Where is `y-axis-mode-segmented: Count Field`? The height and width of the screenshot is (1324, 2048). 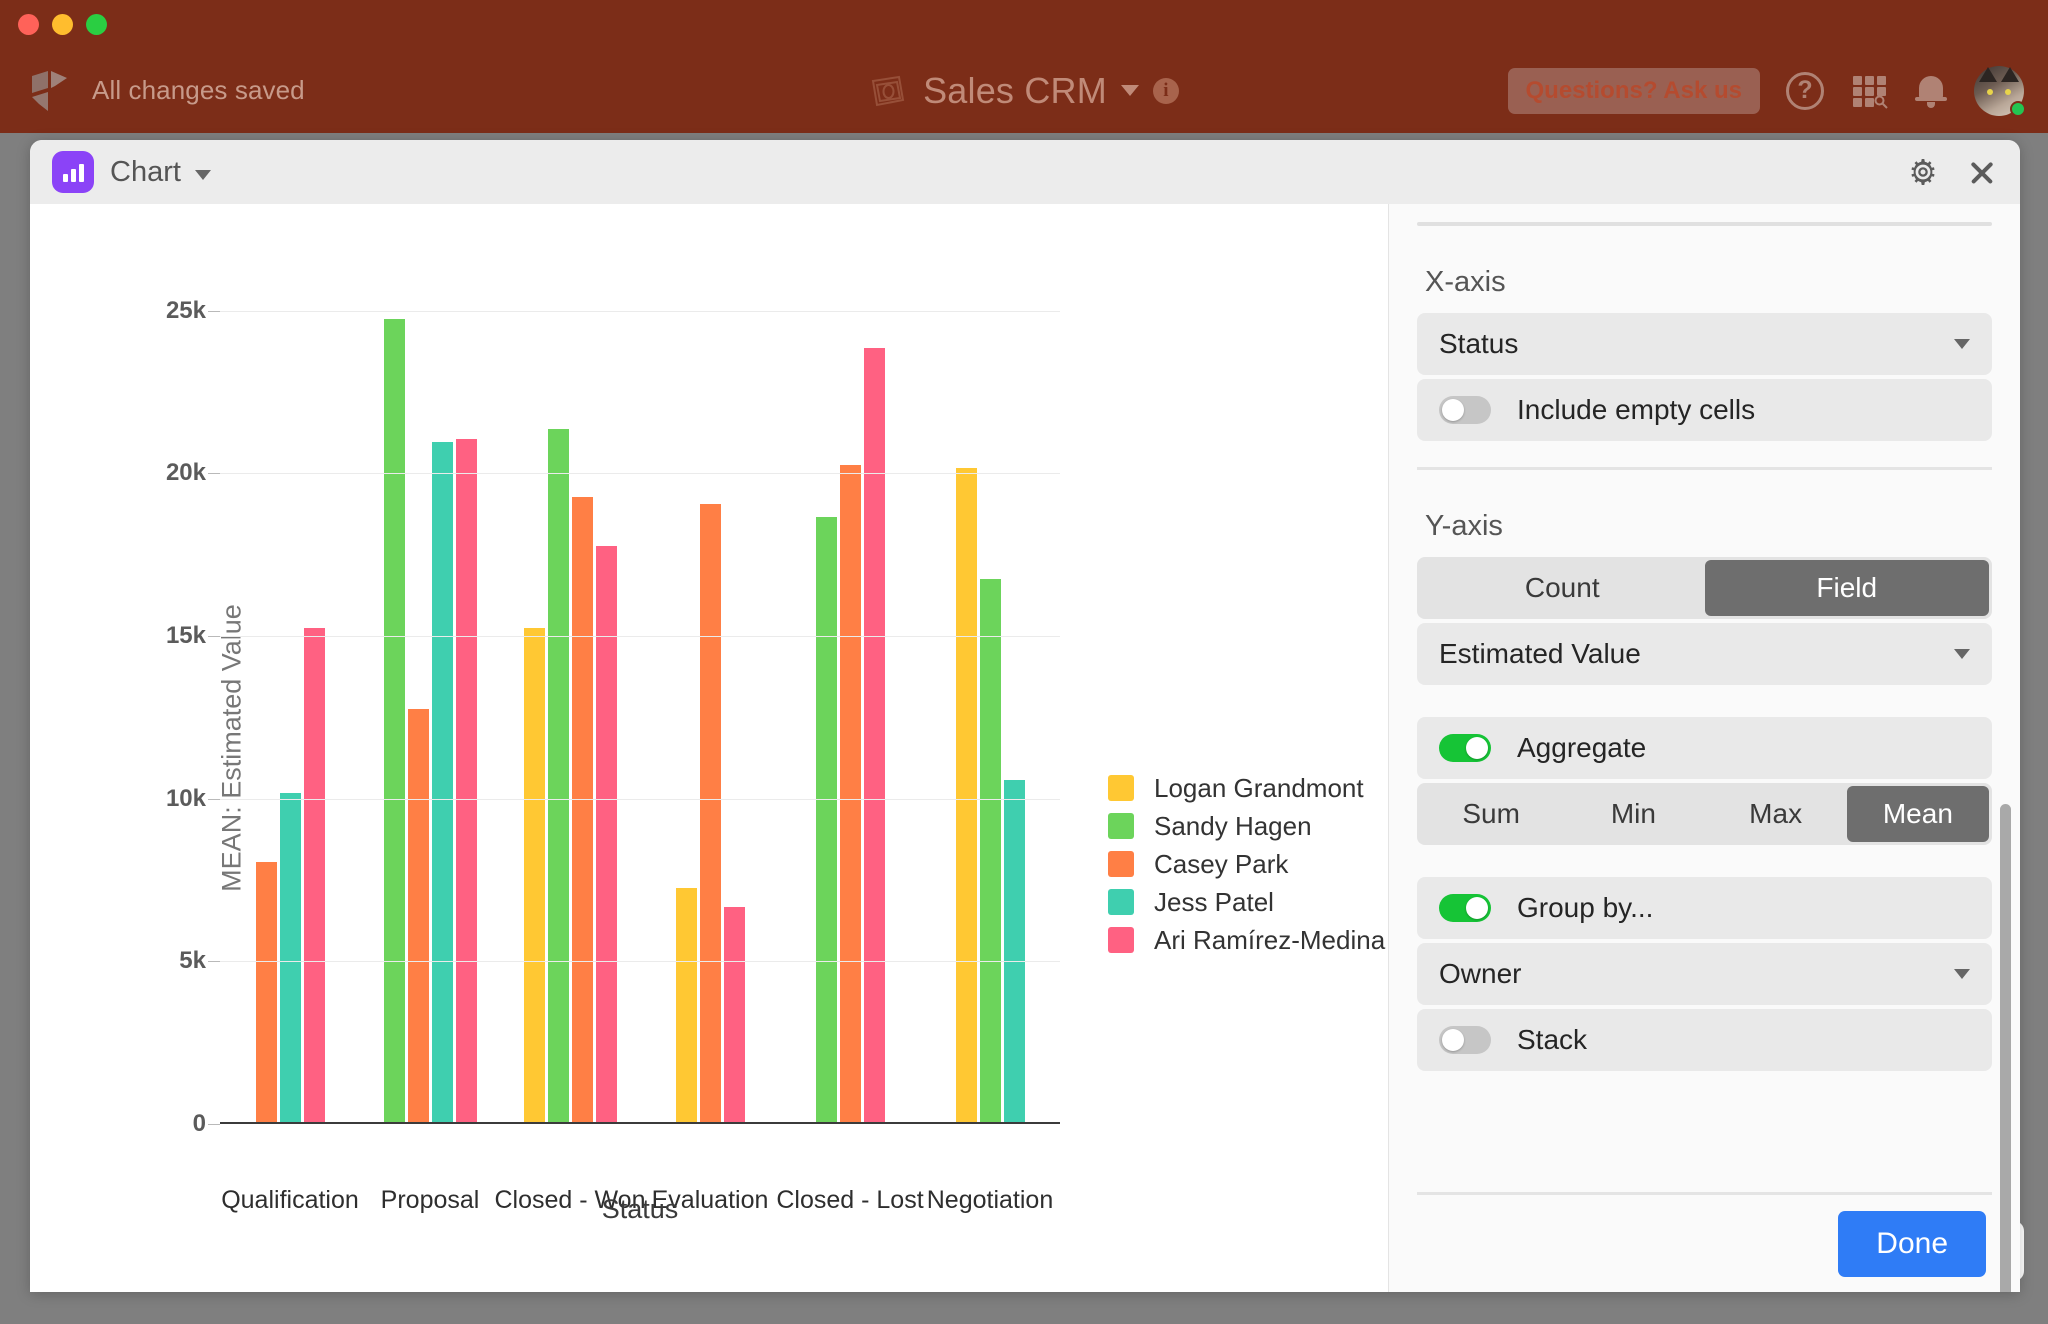 y-axis-mode-segmented: Count Field is located at coordinates (1704, 588).